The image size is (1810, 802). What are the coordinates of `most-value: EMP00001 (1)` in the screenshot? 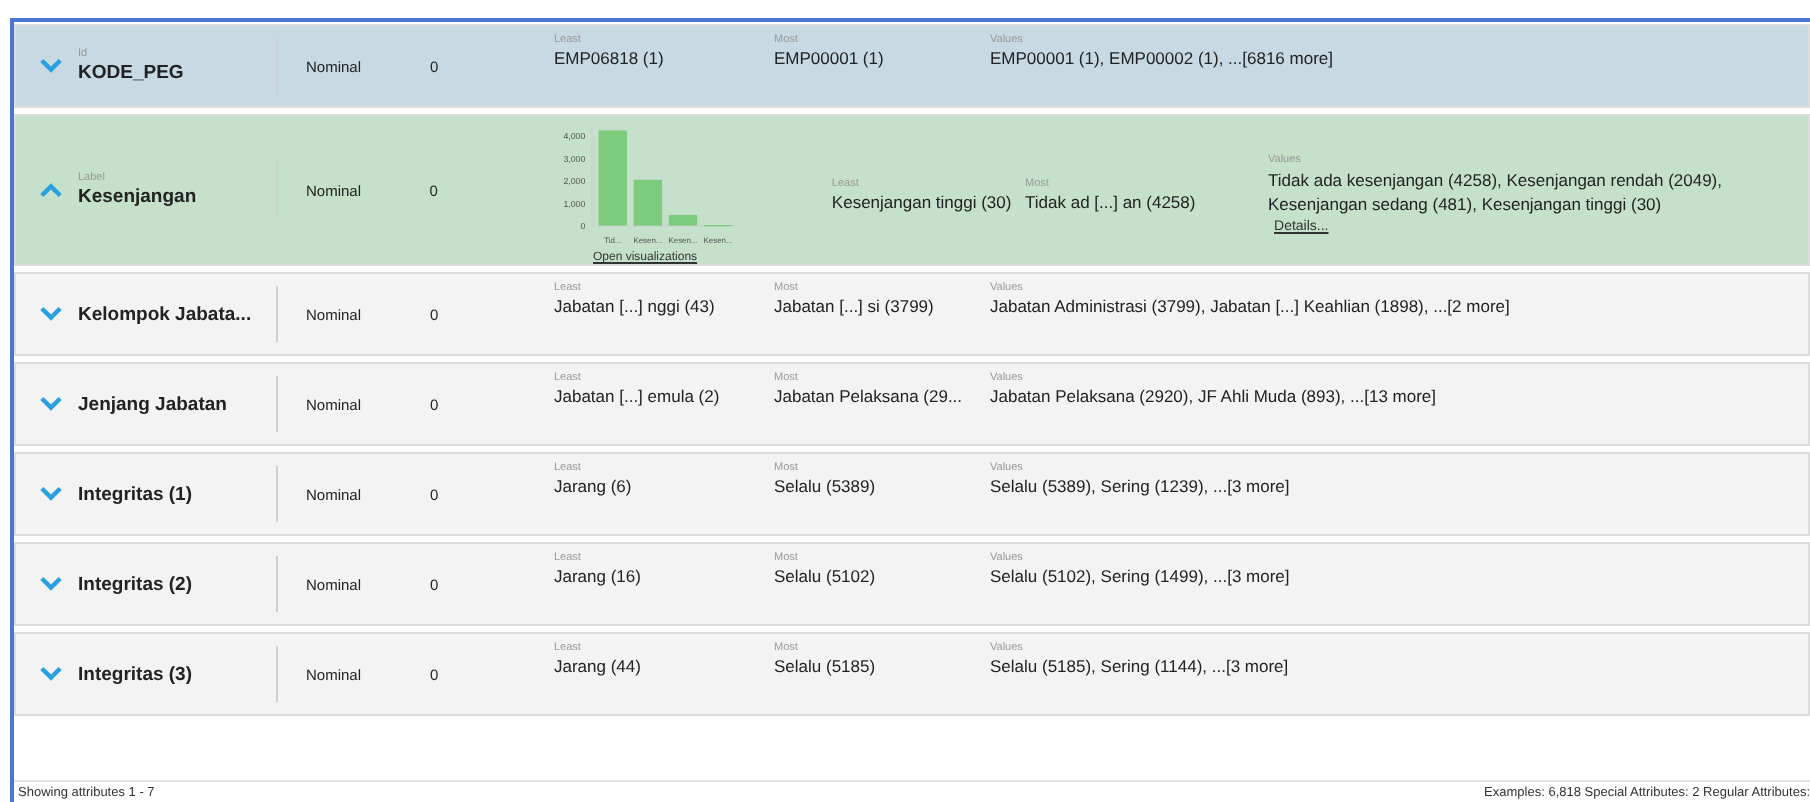 It's located at (830, 58).